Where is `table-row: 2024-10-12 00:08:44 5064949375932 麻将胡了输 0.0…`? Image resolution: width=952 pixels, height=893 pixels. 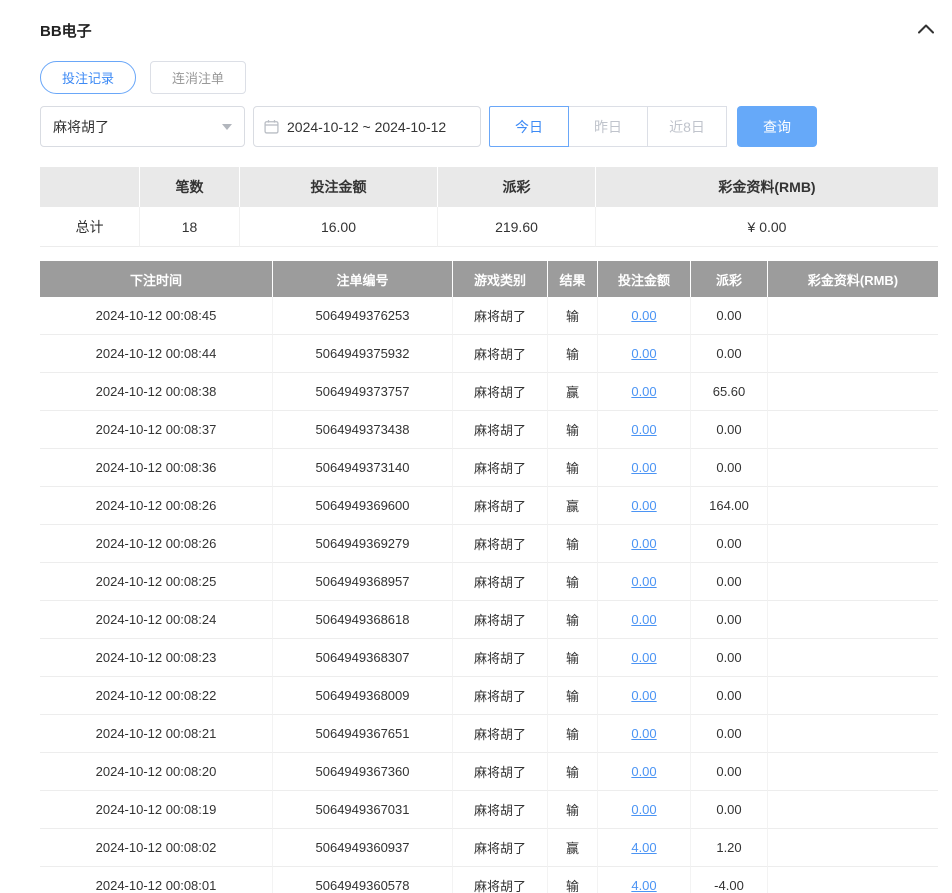
table-row: 2024-10-12 00:08:44 5064949375932 麻将胡了输 0.0… is located at coordinates (489, 354).